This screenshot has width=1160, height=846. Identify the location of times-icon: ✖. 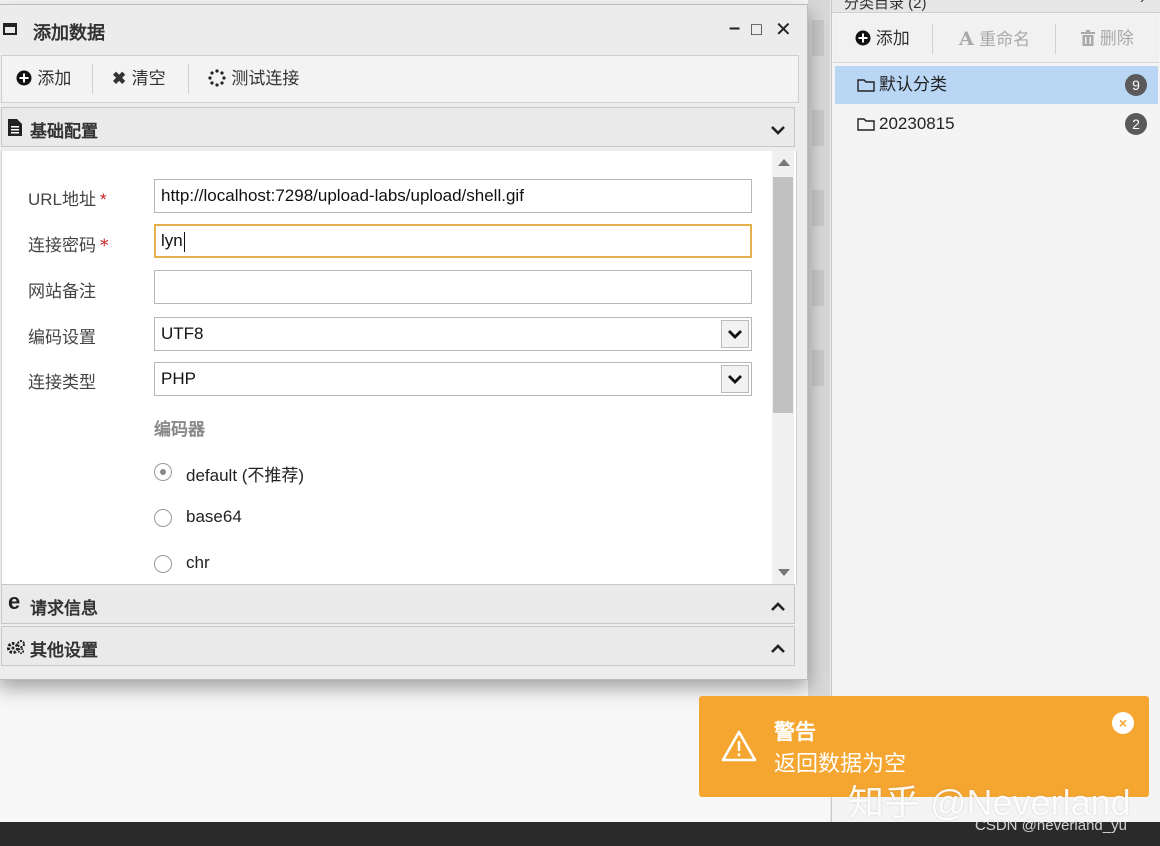
(119, 79).